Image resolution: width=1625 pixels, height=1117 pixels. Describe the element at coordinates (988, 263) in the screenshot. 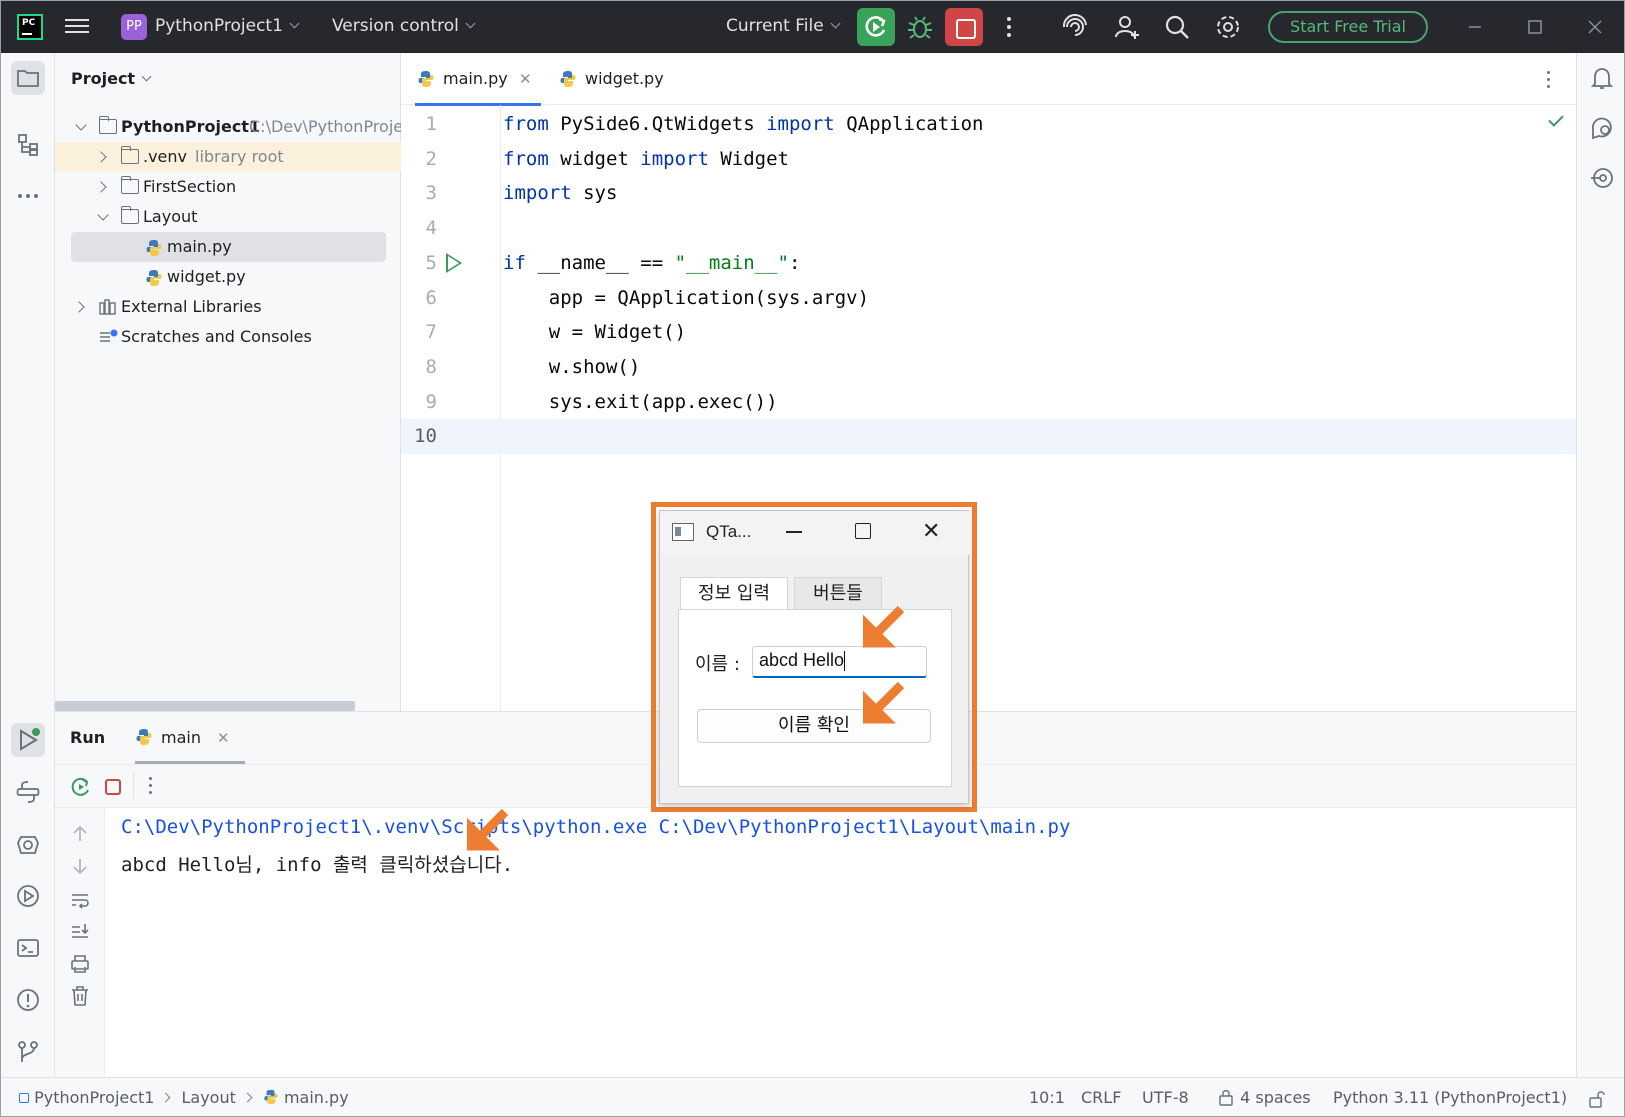

I see `code-line: 5 if __name__ == "__main__":` at that location.